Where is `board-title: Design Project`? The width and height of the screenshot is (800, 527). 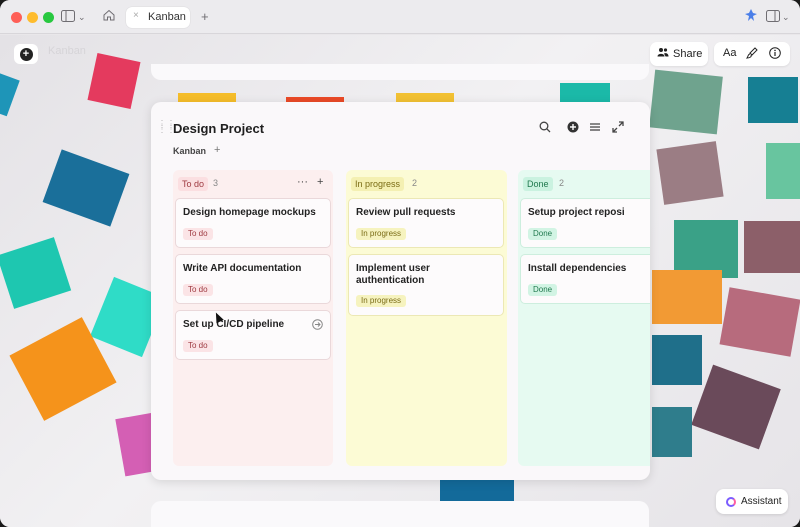 board-title: Design Project is located at coordinates (218, 128).